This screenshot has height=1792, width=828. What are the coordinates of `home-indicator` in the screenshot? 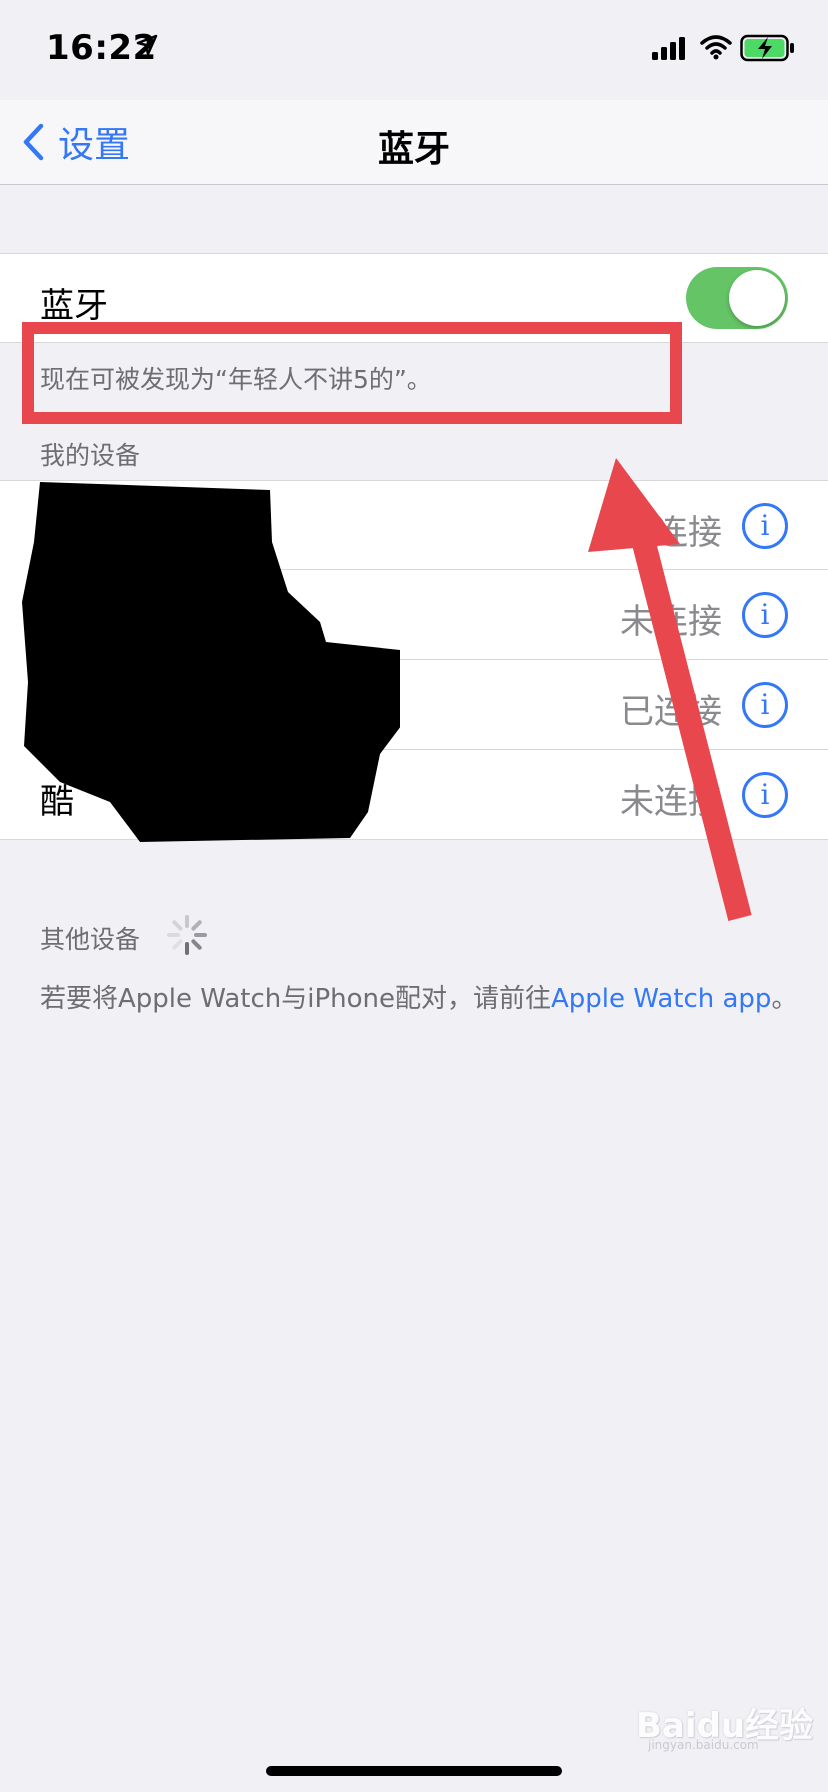 It's located at (414, 1771).